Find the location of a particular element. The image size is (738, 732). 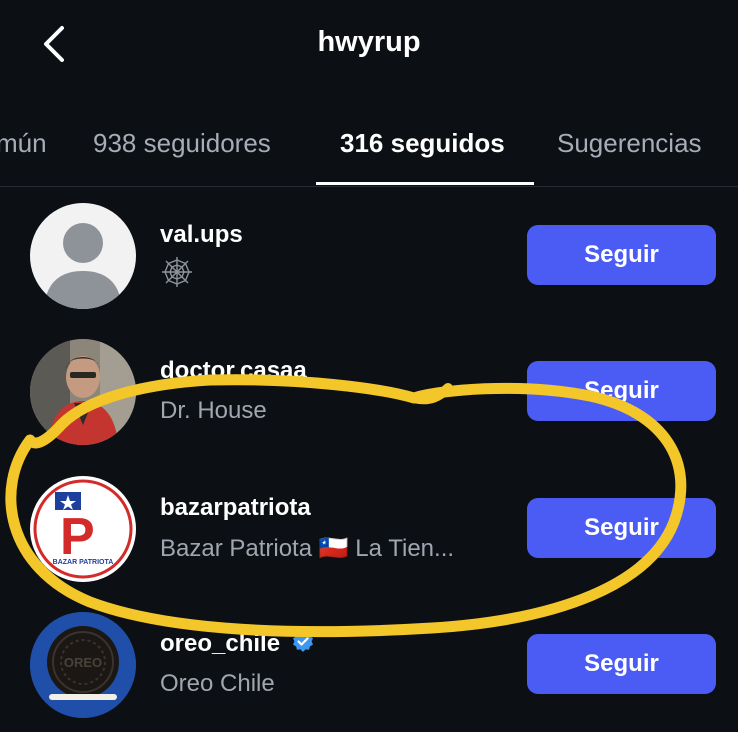

account-username-text: oreo_chile is located at coordinates (220, 643).